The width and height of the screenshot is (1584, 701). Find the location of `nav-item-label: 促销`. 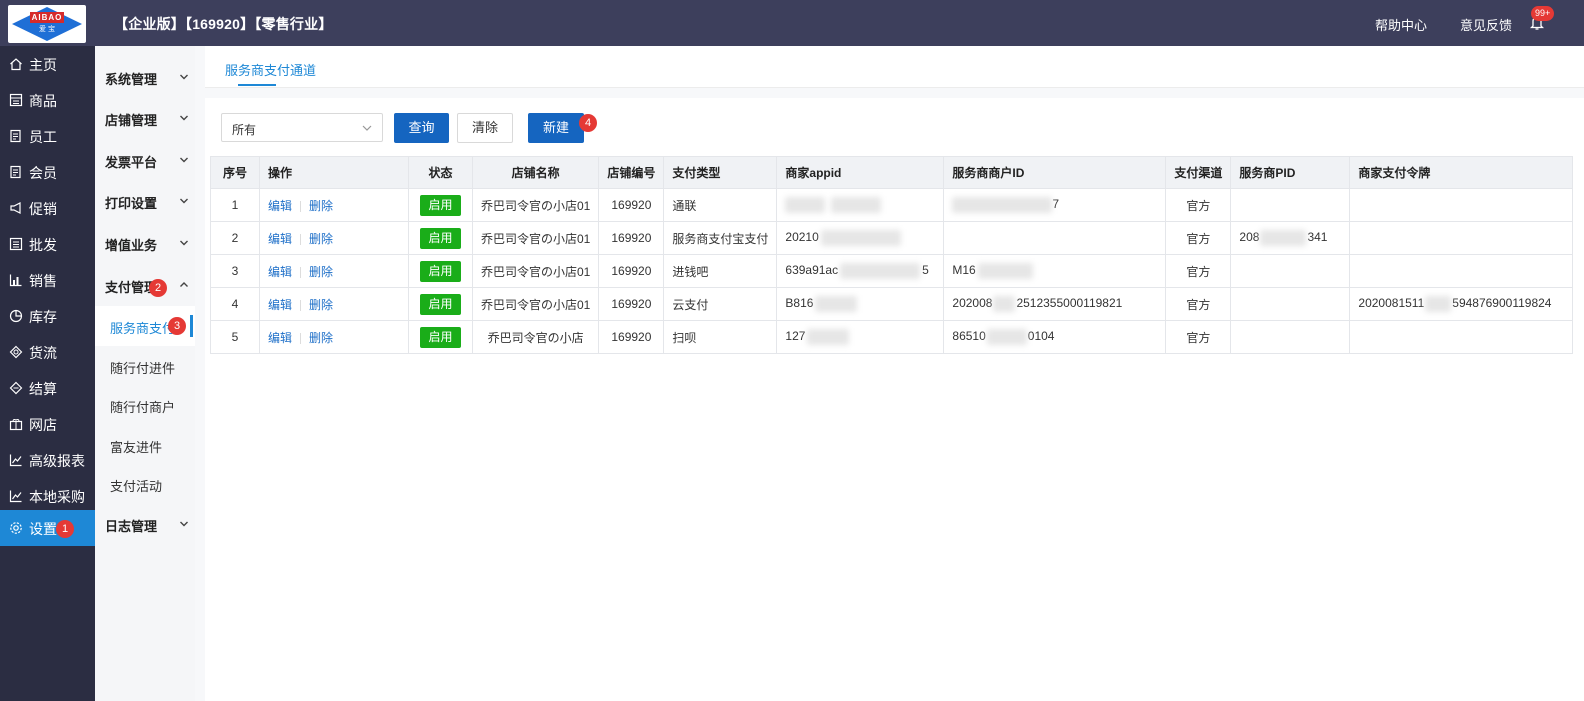

nav-item-label: 促销 is located at coordinates (43, 209).